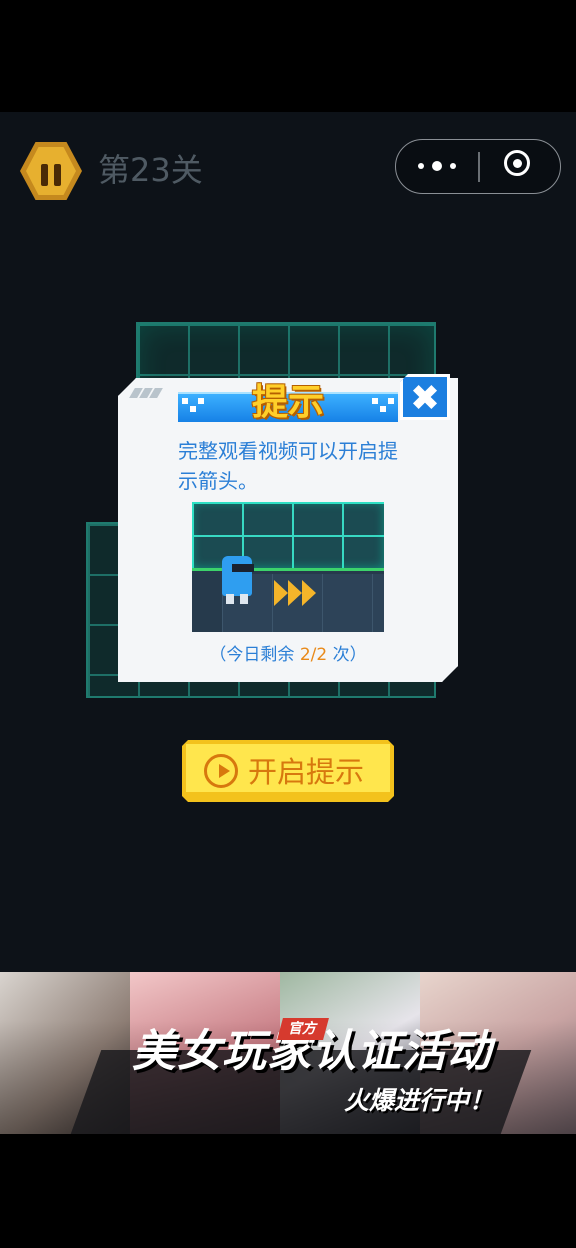 This screenshot has width=576, height=1248. What do you see at coordinates (313, 655) in the screenshot?
I see `remaining-count: 2/2` at bounding box center [313, 655].